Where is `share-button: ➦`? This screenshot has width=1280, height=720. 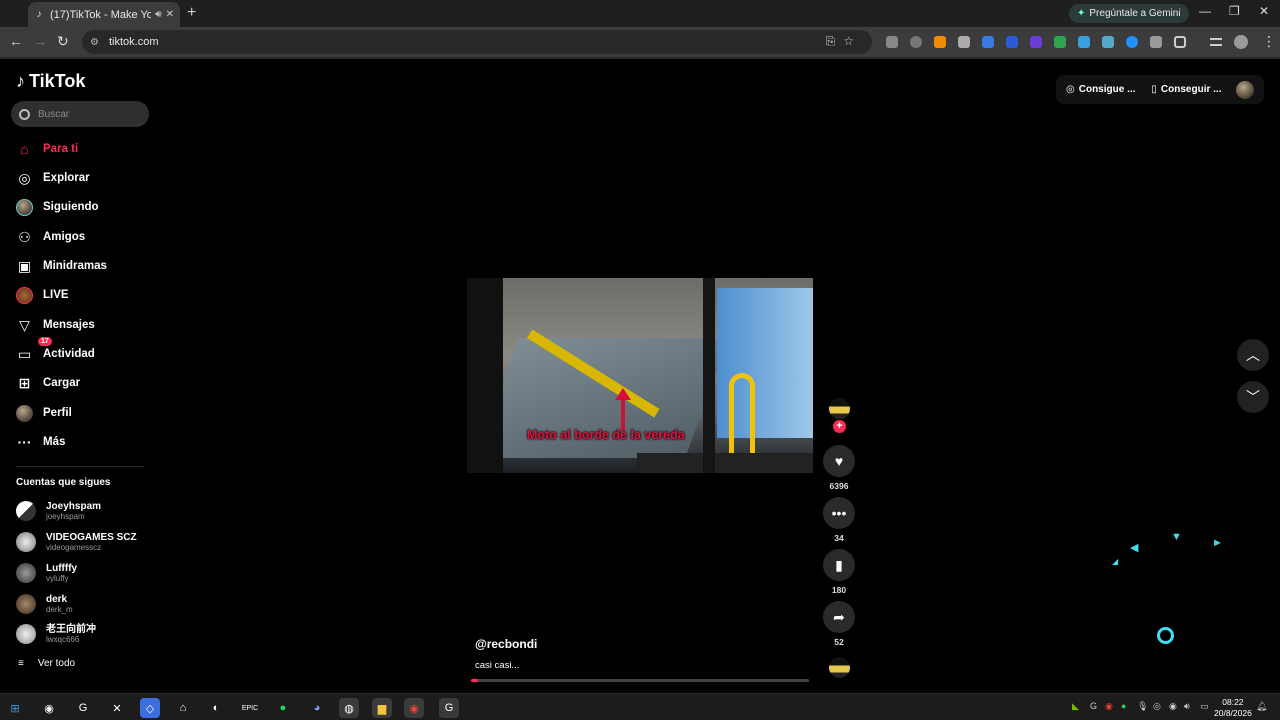
share-button: ➦ is located at coordinates (839, 617).